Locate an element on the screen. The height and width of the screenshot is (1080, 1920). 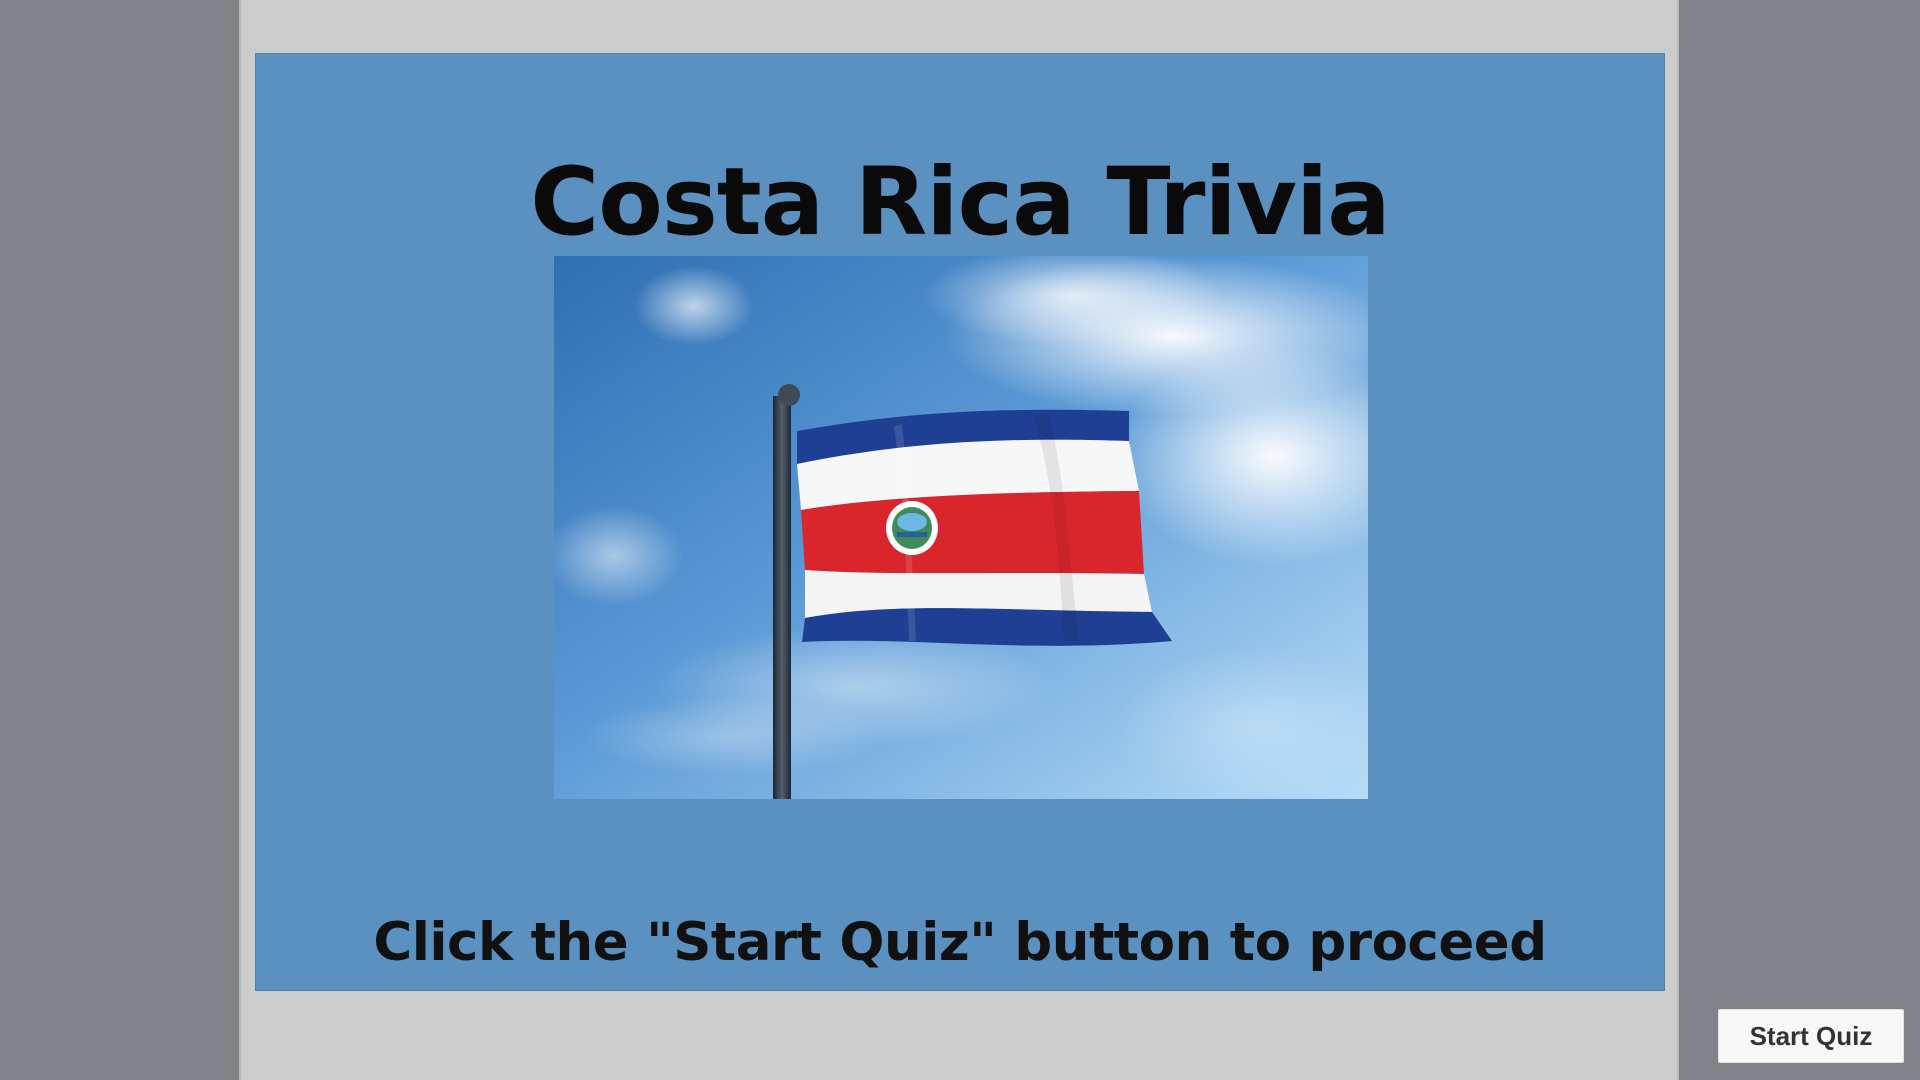
slide-title: Costa Rica Trivia is located at coordinates (960, 202).